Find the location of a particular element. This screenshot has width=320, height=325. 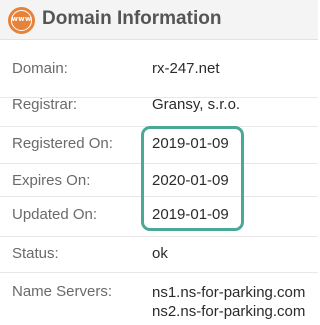

panel-header: www Domain Information is located at coordinates (159, 20).